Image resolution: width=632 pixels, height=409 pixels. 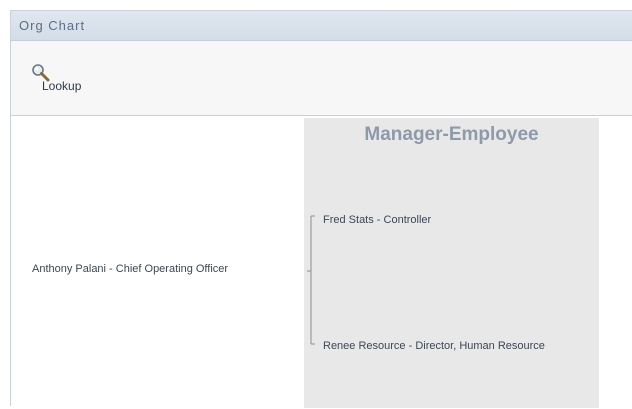 I want to click on employee-node: Fred Stats - Controller, so click(x=377, y=220).